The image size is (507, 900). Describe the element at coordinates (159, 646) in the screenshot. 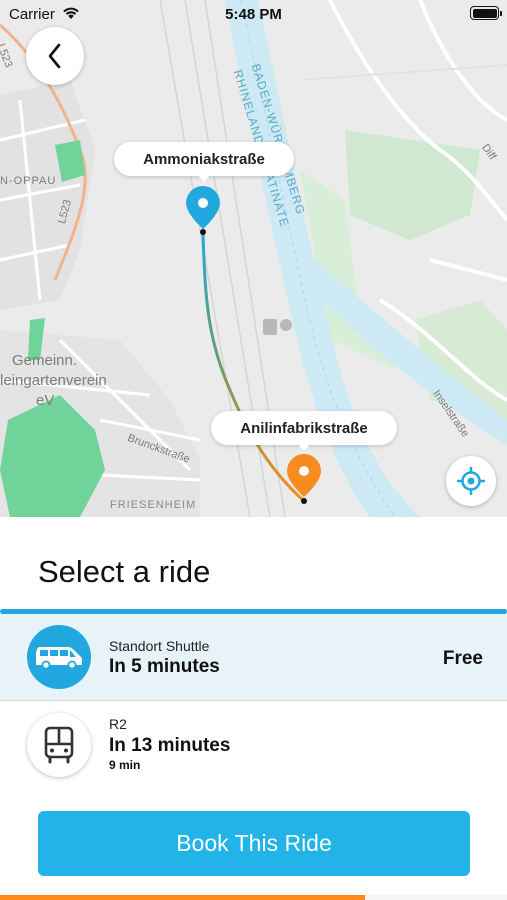

I see `ride-name: Standort Shuttle` at that location.